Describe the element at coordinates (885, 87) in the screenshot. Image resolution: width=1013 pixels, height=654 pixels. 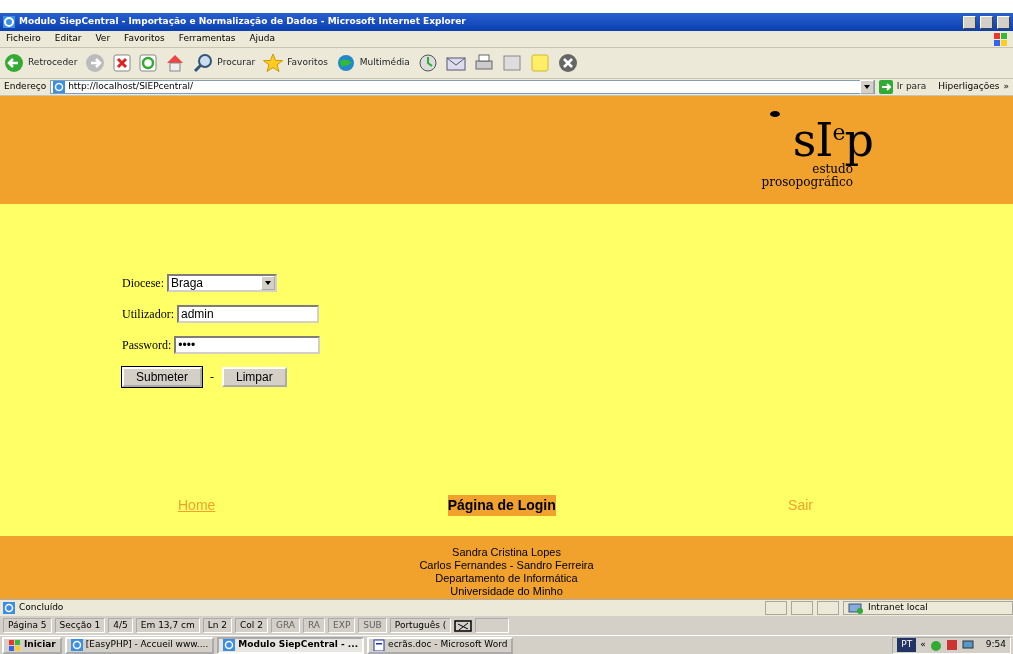
I see `go-arrow-icon` at that location.